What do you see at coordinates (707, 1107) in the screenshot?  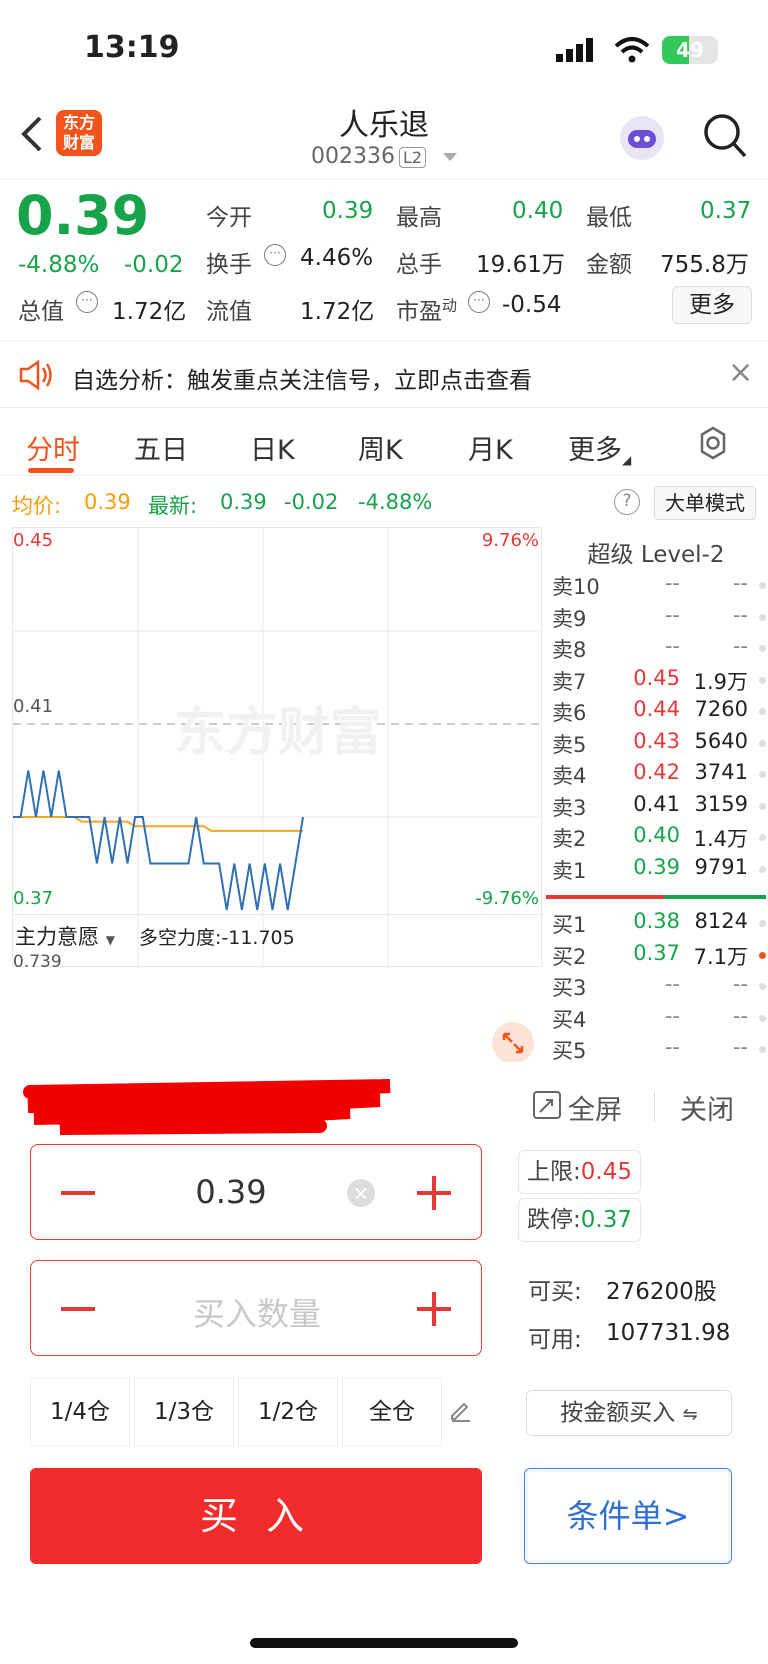 I see `close-panel-button: 关闭` at bounding box center [707, 1107].